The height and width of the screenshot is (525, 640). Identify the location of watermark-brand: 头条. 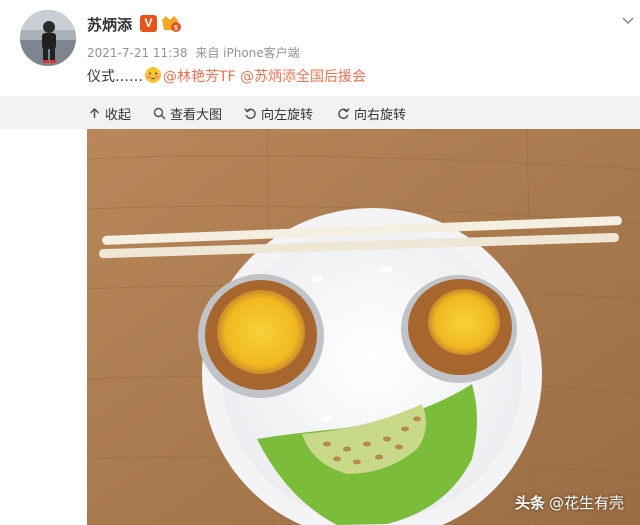
(529, 503).